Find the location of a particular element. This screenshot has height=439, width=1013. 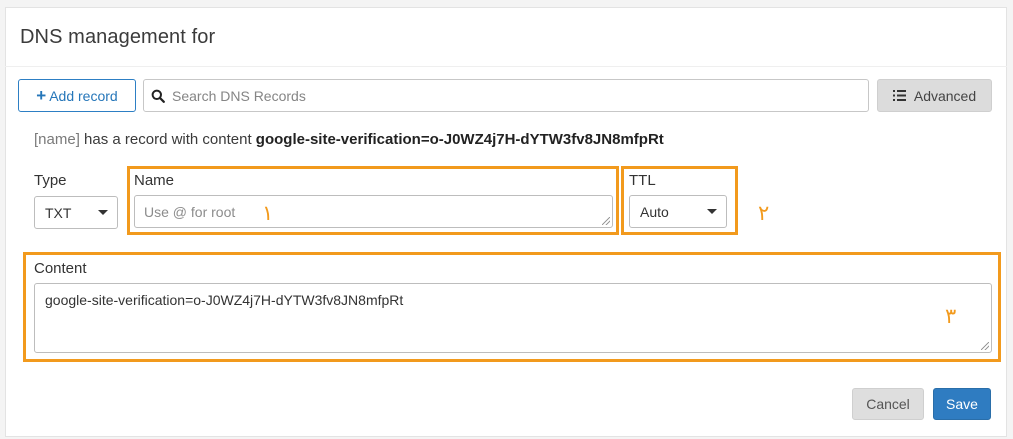

ttl-label: TTL is located at coordinates (642, 180).